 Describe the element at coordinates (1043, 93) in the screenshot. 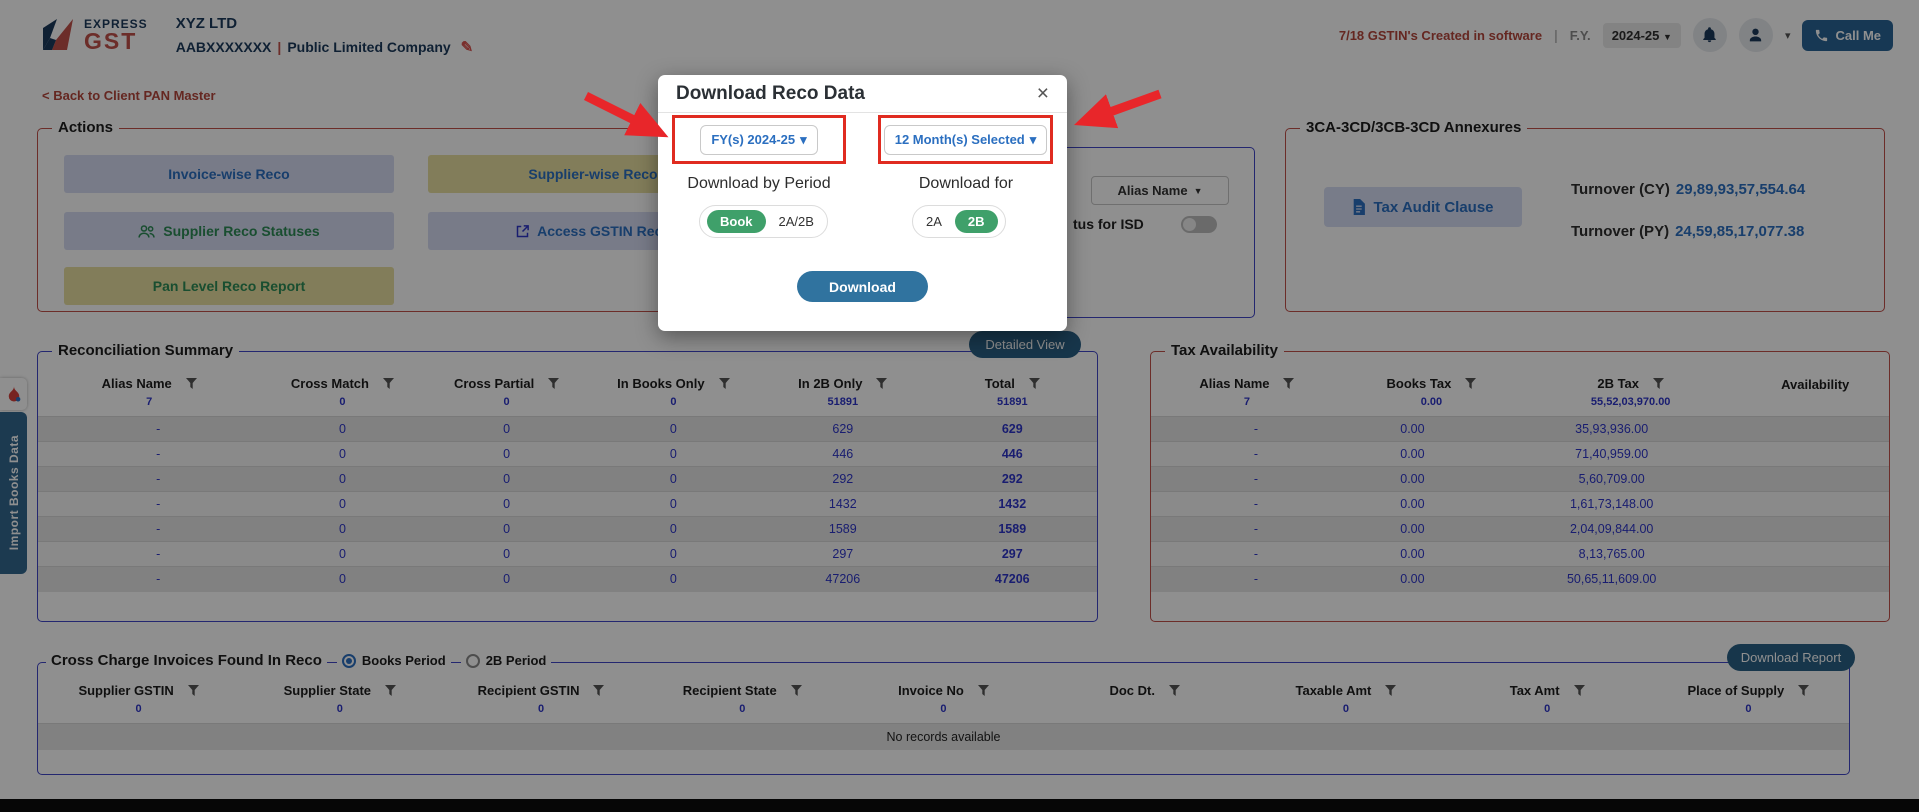

I see `close-icon: ×` at that location.